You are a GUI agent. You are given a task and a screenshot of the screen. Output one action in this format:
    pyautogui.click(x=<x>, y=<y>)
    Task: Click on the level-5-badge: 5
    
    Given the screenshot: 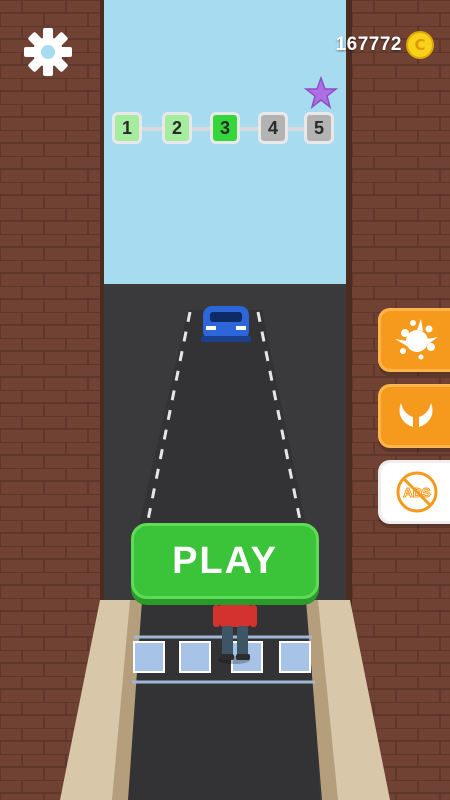 What is the action you would take?
    pyautogui.click(x=319, y=128)
    